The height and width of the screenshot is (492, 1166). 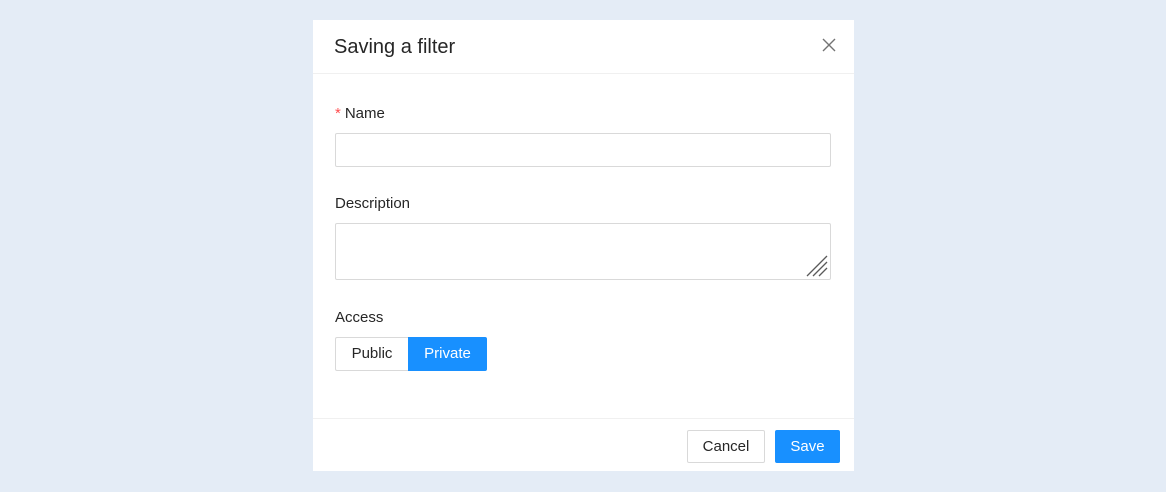 I want to click on description-textarea, so click(x=583, y=251).